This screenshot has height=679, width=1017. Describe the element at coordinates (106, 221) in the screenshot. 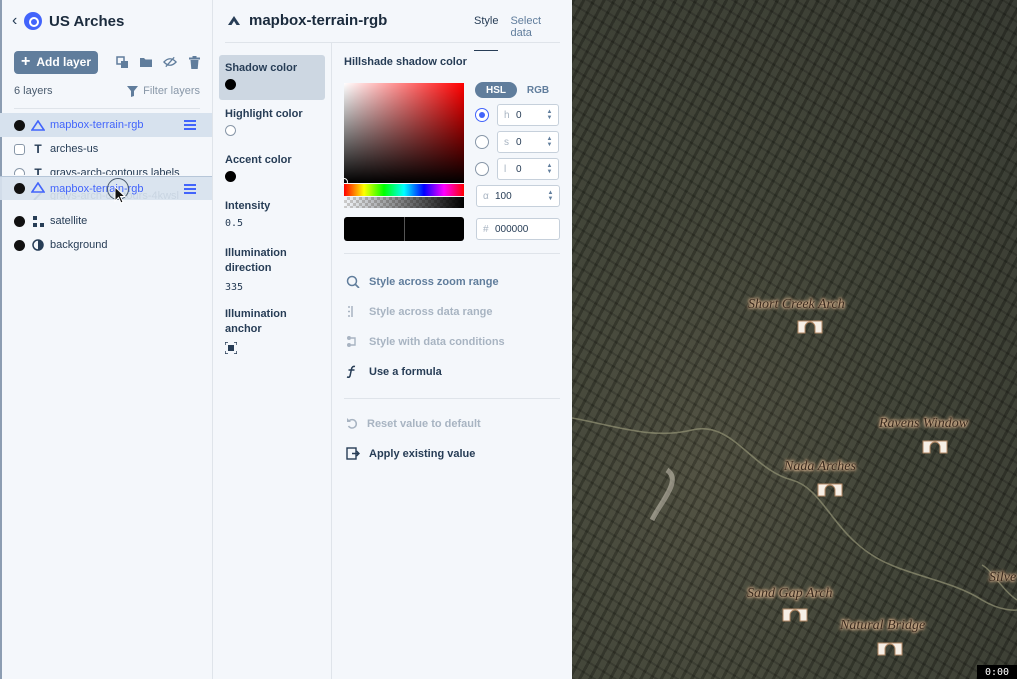

I see `layer-row-satellite: satellite` at that location.